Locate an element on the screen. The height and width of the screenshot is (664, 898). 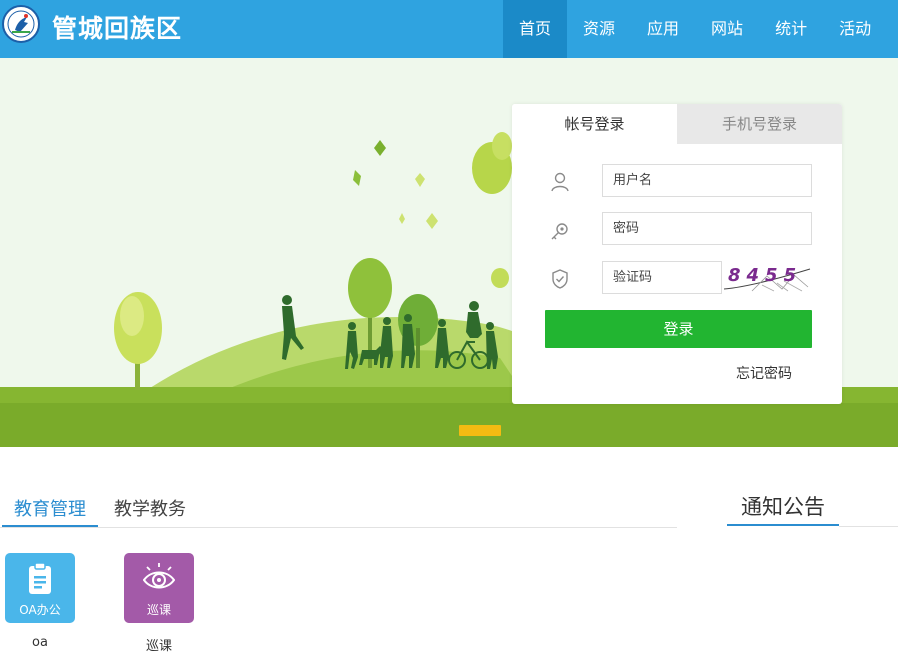
tab-phone-login: 手机号登录 is located at coordinates (759, 124).